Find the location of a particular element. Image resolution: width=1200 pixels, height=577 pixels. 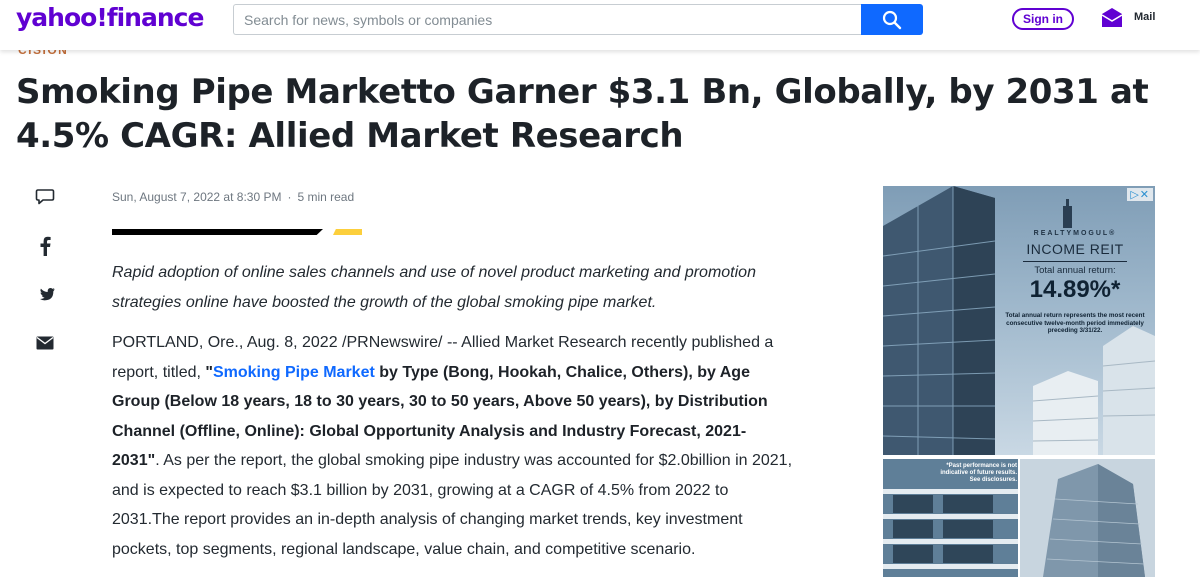

email-icon is located at coordinates (45, 343).